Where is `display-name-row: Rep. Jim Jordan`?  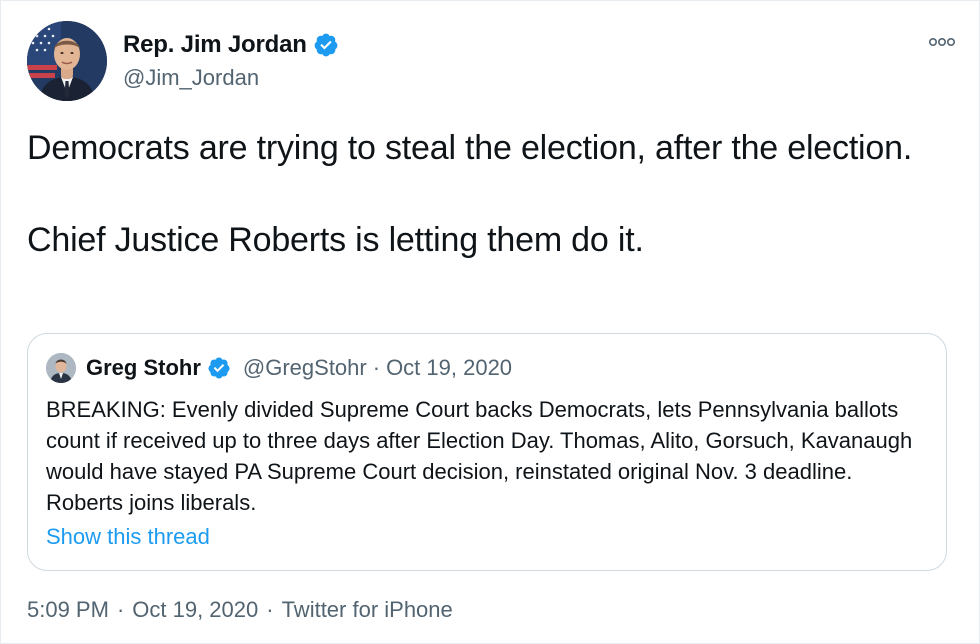 display-name-row: Rep. Jim Jordan is located at coordinates (231, 45).